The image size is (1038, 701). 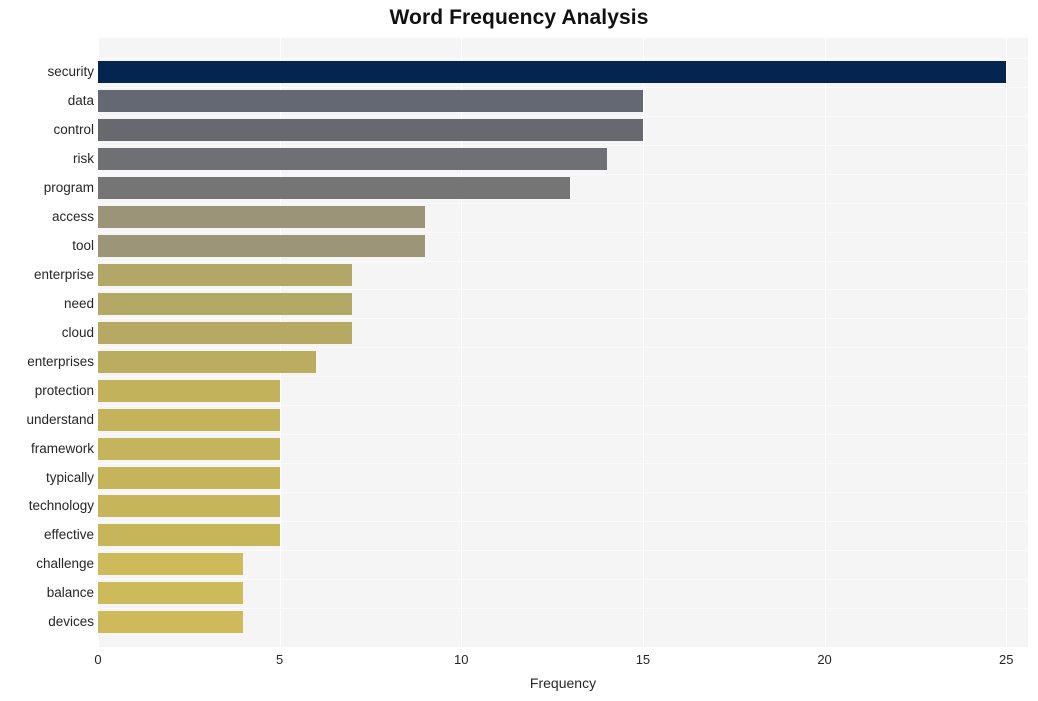 I want to click on y-tick-label-data: data, so click(x=80, y=101).